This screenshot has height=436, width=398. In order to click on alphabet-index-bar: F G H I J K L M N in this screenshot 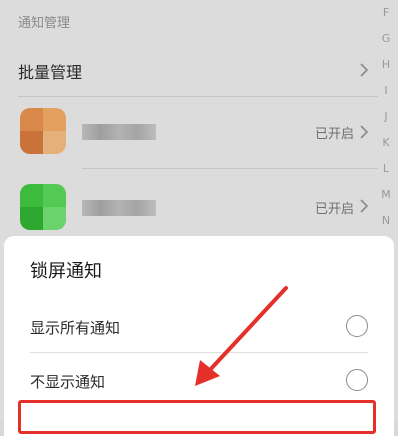, I will do `click(386, 117)`.